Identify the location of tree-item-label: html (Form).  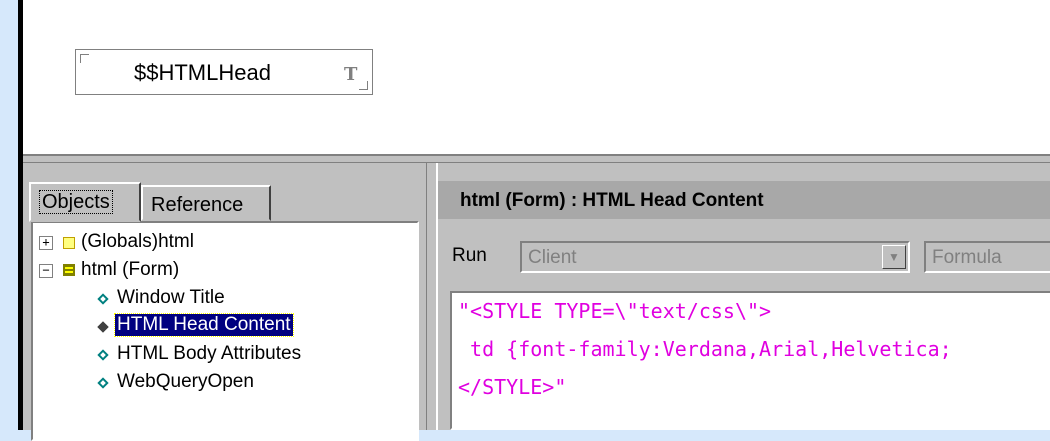
(130, 269).